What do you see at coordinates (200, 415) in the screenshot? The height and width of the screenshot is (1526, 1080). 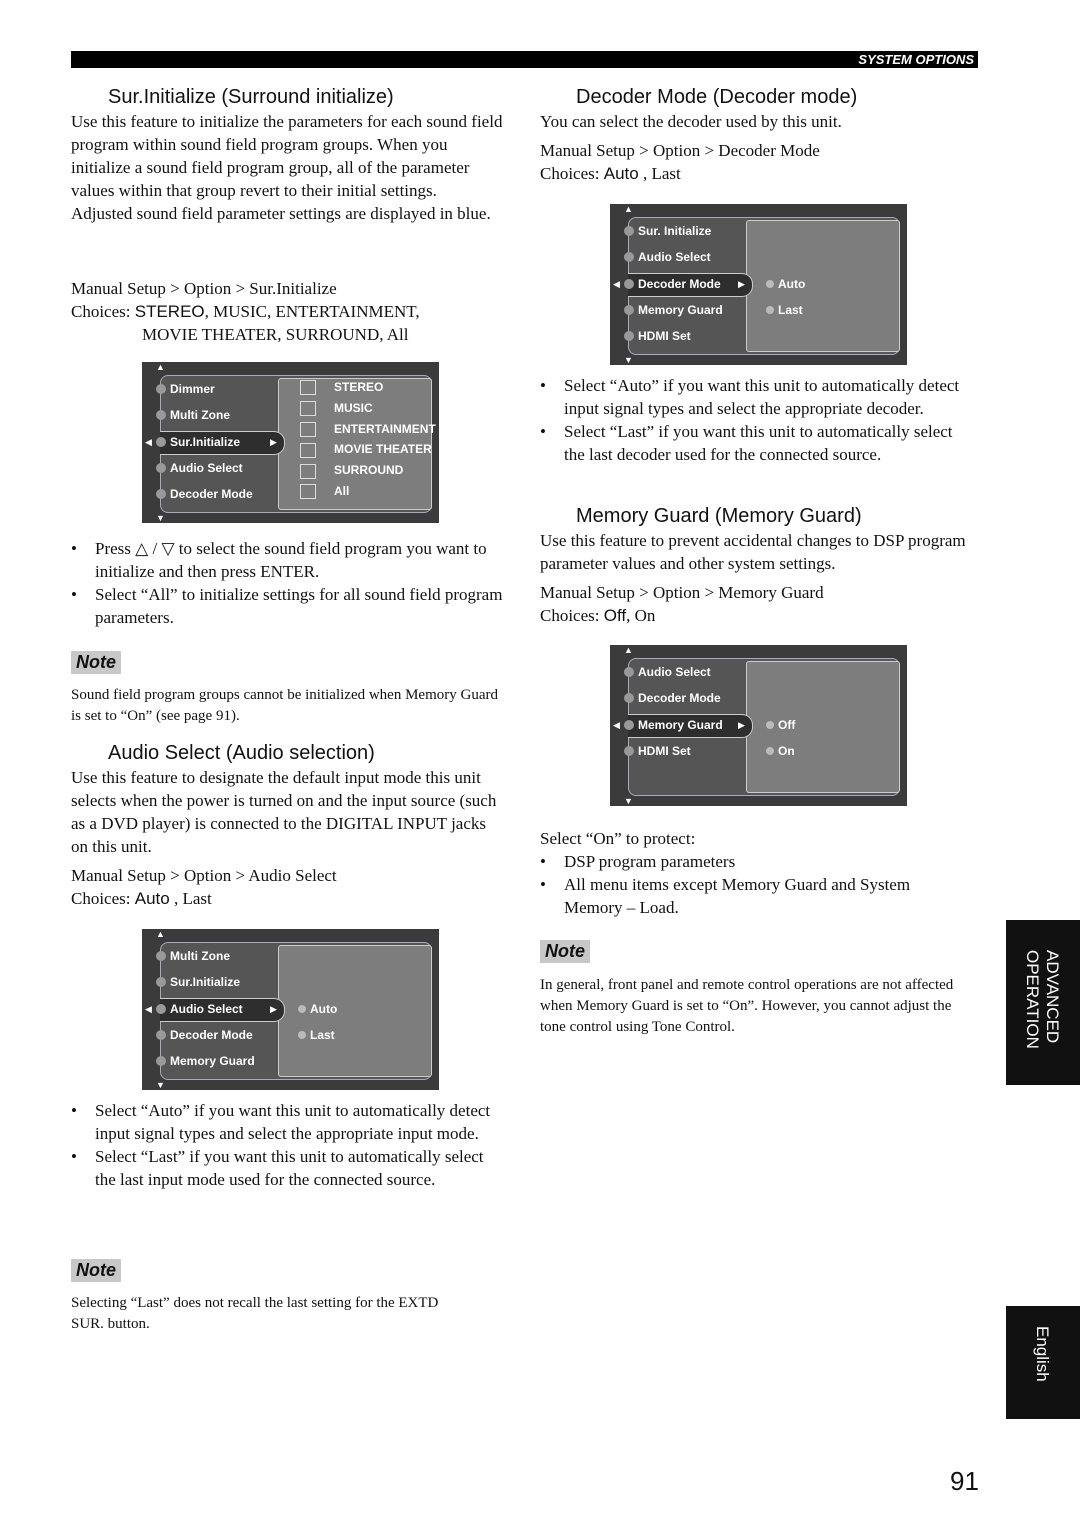 I see `menu-item-label: Multi Zone` at bounding box center [200, 415].